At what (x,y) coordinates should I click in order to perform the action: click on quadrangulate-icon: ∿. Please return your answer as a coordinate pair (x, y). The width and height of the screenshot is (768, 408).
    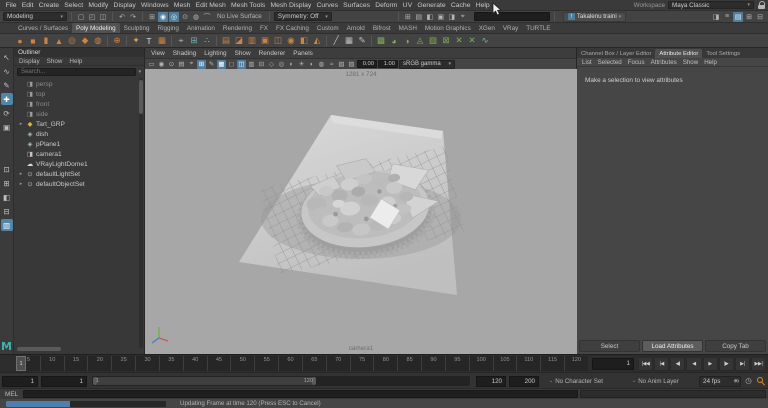
    Looking at the image, I should click on (485, 41).